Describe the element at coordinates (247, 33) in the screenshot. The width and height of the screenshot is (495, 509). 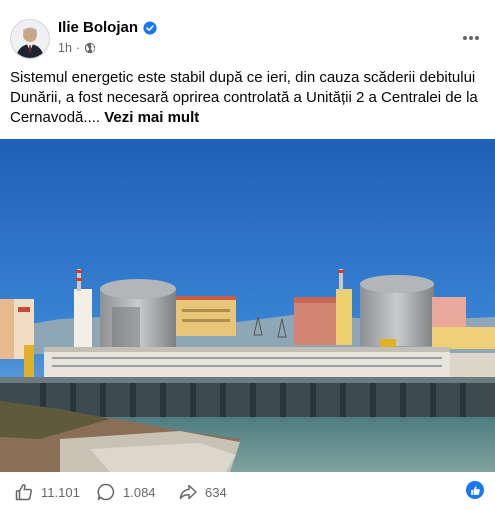
I see `post-header: Ilie Bolojan 1h ·` at that location.